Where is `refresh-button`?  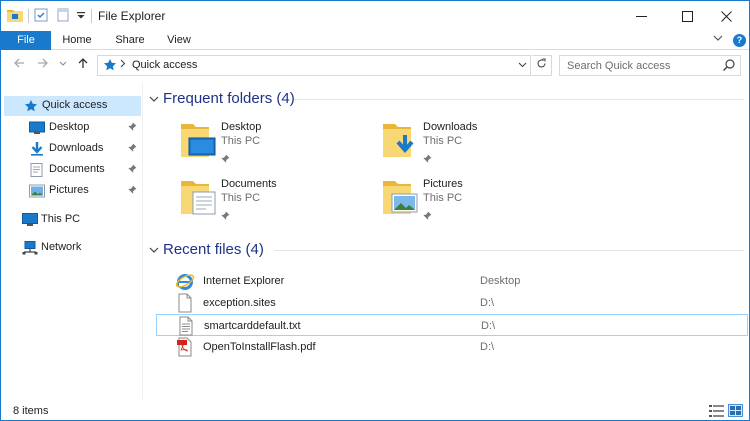
refresh-button is located at coordinates (542, 65).